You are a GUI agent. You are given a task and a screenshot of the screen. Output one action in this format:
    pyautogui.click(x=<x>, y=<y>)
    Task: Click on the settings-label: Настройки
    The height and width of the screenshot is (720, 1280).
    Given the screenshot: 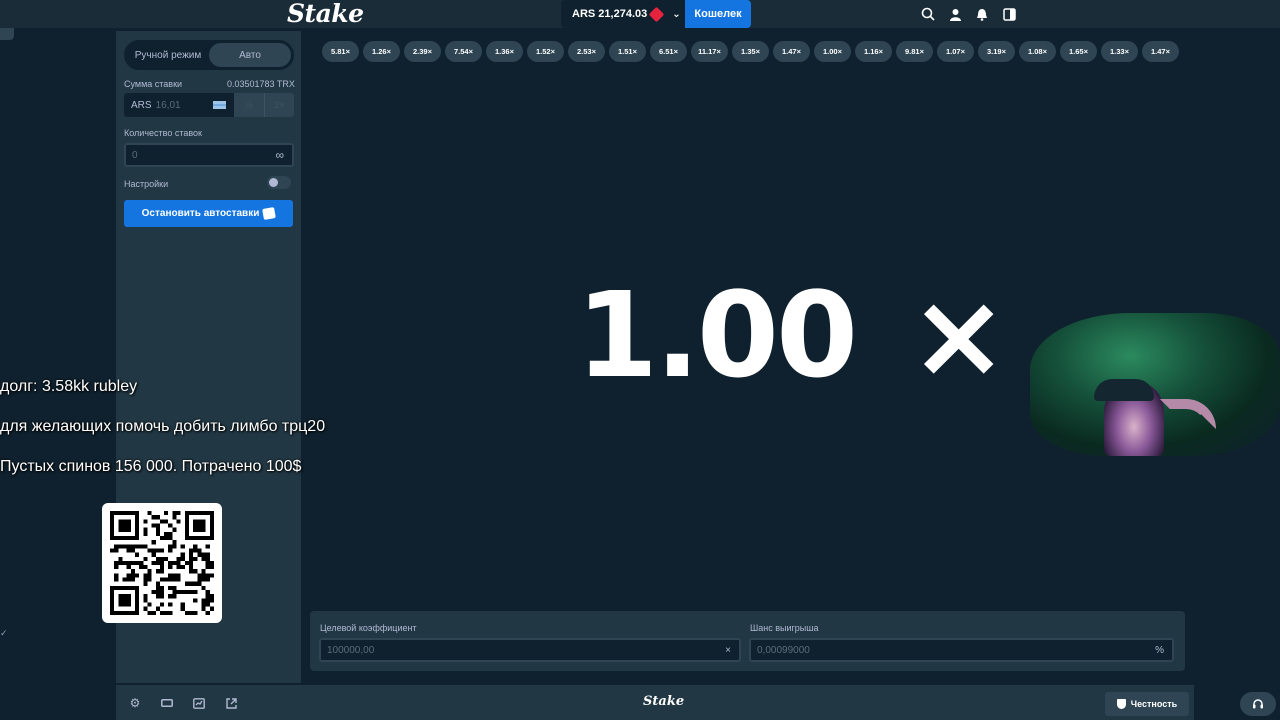 What is the action you would take?
    pyautogui.click(x=146, y=184)
    